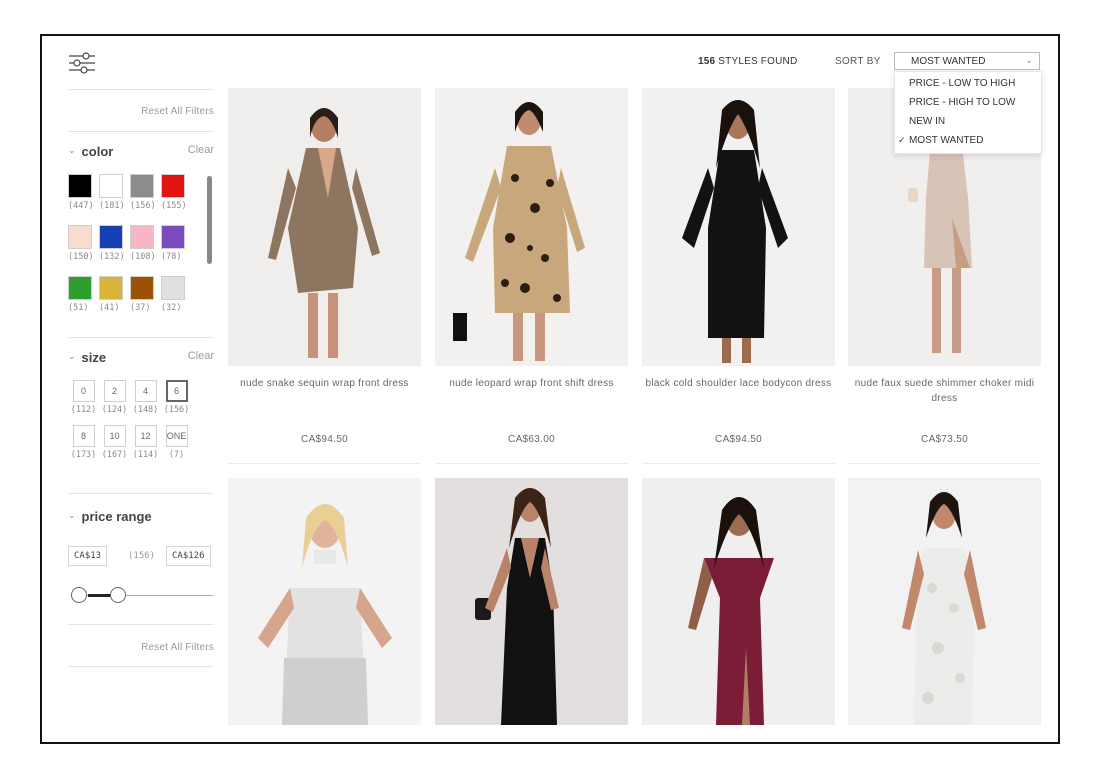 This screenshot has width=1100, height=777. I want to click on color-swatch-count: (155), so click(174, 206).